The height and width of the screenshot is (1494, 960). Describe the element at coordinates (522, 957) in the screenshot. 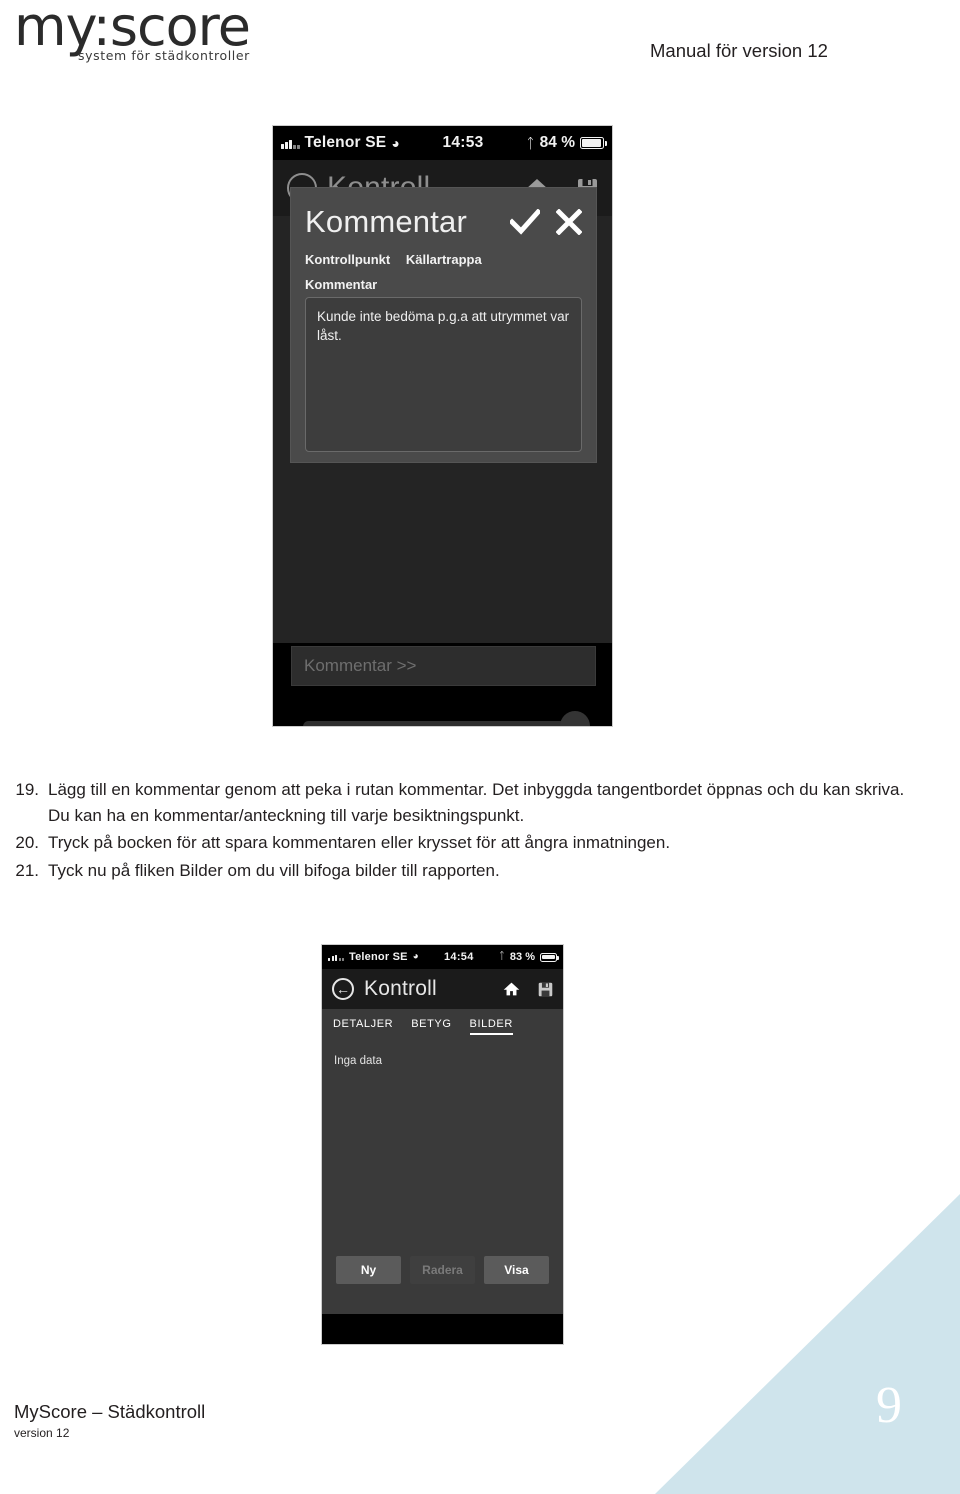

I see `battery-percent-label: 83 %` at that location.